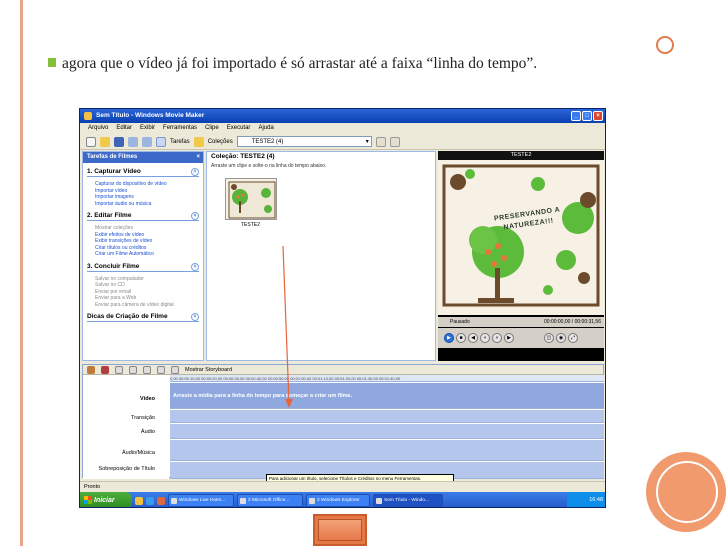 This screenshot has height=546, width=728. What do you see at coordinates (340, 530) in the screenshot?
I see `slide-nav-button` at bounding box center [340, 530].